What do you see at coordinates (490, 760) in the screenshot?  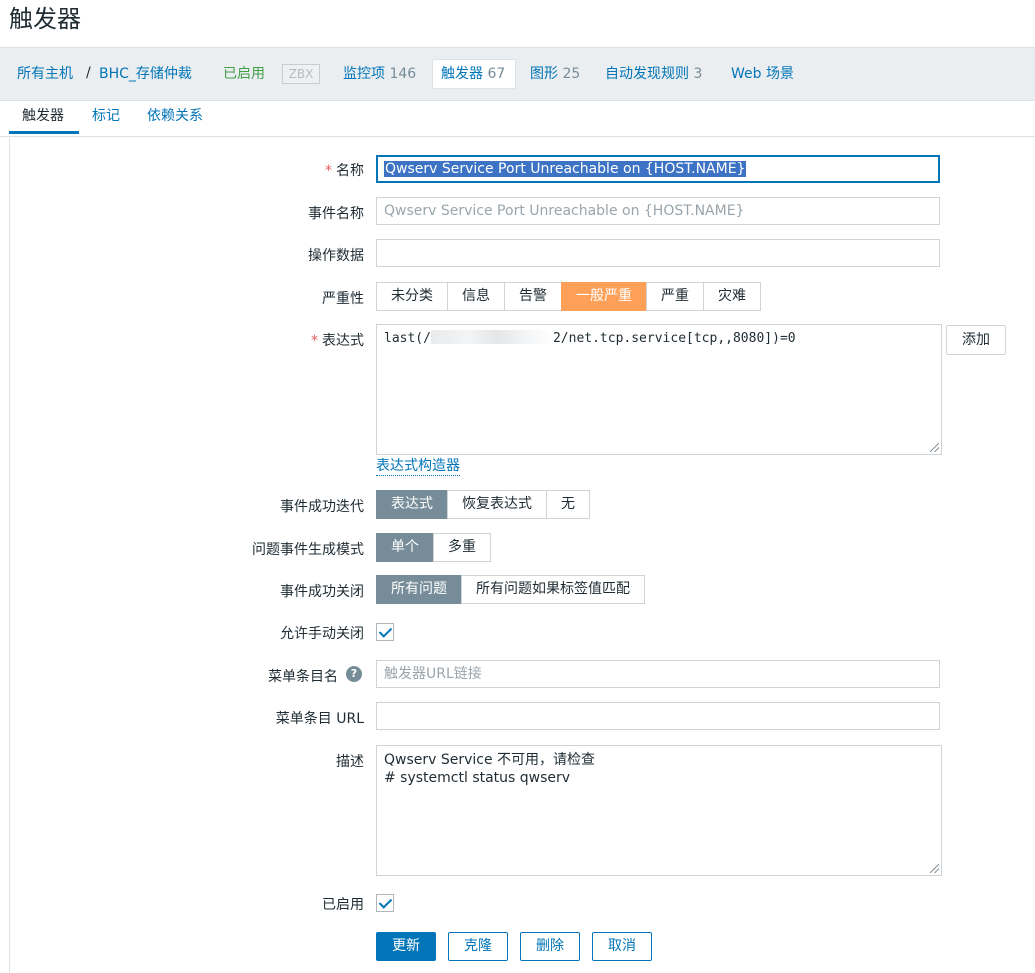 I see `description-line-1: Qwserv Service 不可用，请检查` at bounding box center [490, 760].